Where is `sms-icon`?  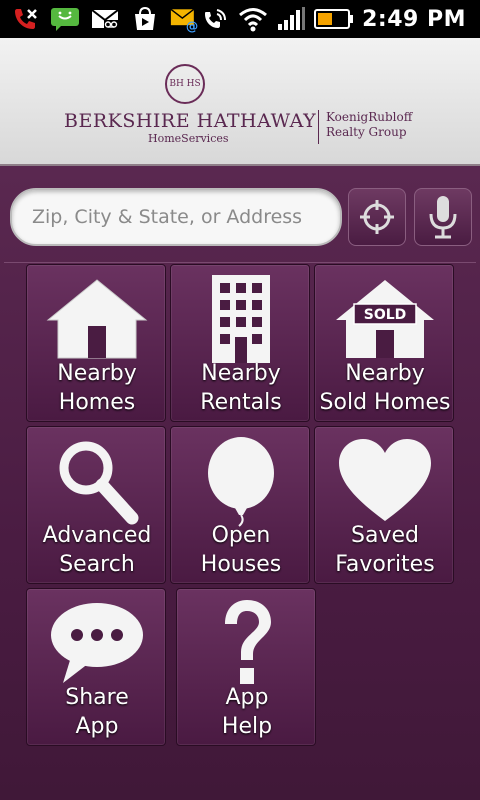 sms-icon is located at coordinates (65, 19).